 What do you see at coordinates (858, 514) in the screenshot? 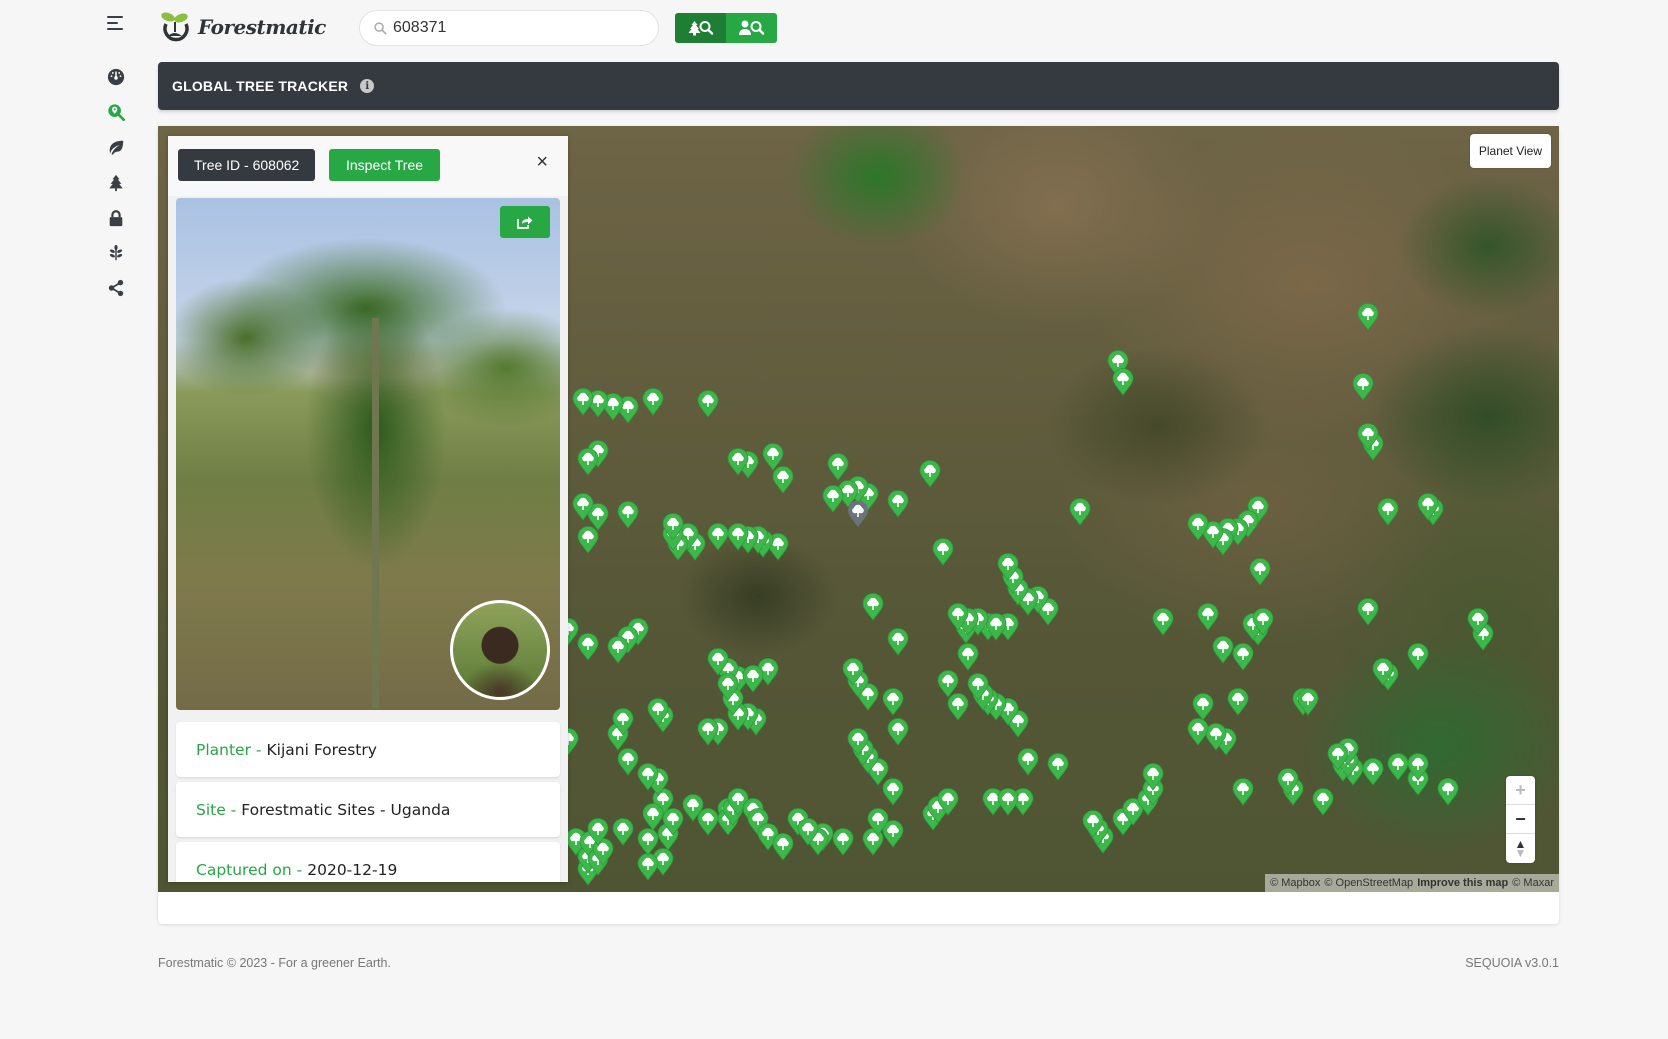
I see `selected-tree-marker` at bounding box center [858, 514].